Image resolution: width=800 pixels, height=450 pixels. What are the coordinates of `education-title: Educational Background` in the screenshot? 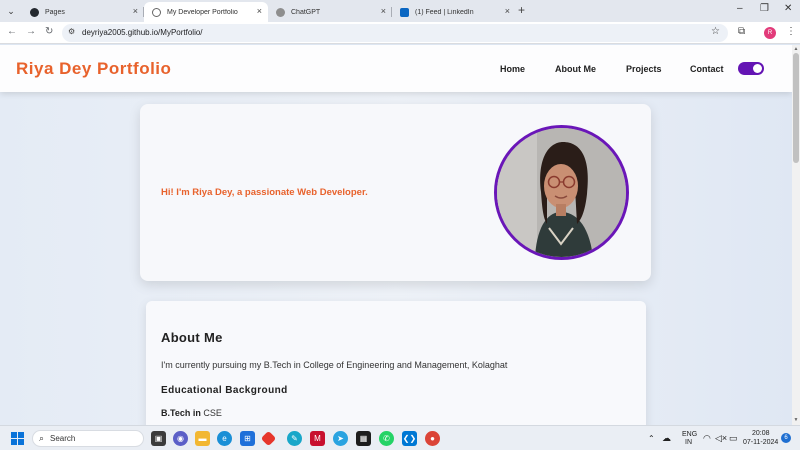 It's located at (224, 390).